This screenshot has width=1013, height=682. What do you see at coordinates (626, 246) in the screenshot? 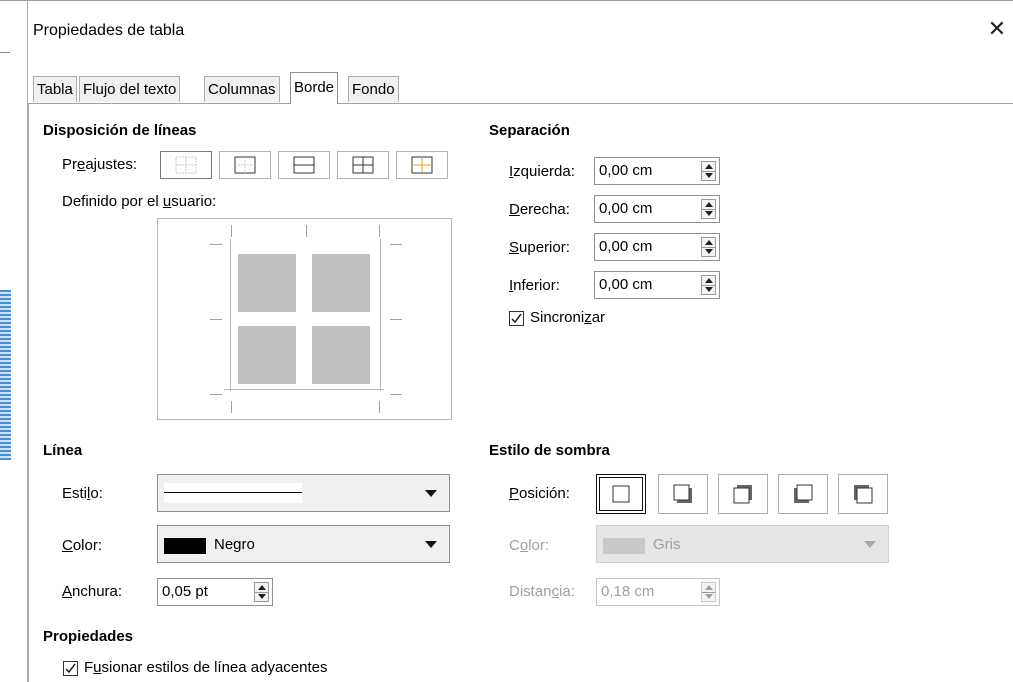
I see `superior-value: 0,00 cm` at bounding box center [626, 246].